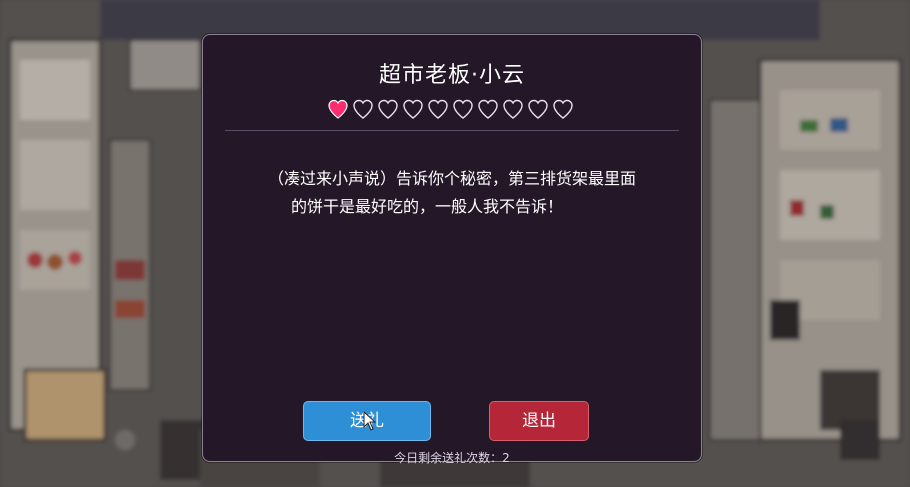 The height and width of the screenshot is (487, 910). I want to click on npc-name-title: 超市老板·小云, so click(452, 75).